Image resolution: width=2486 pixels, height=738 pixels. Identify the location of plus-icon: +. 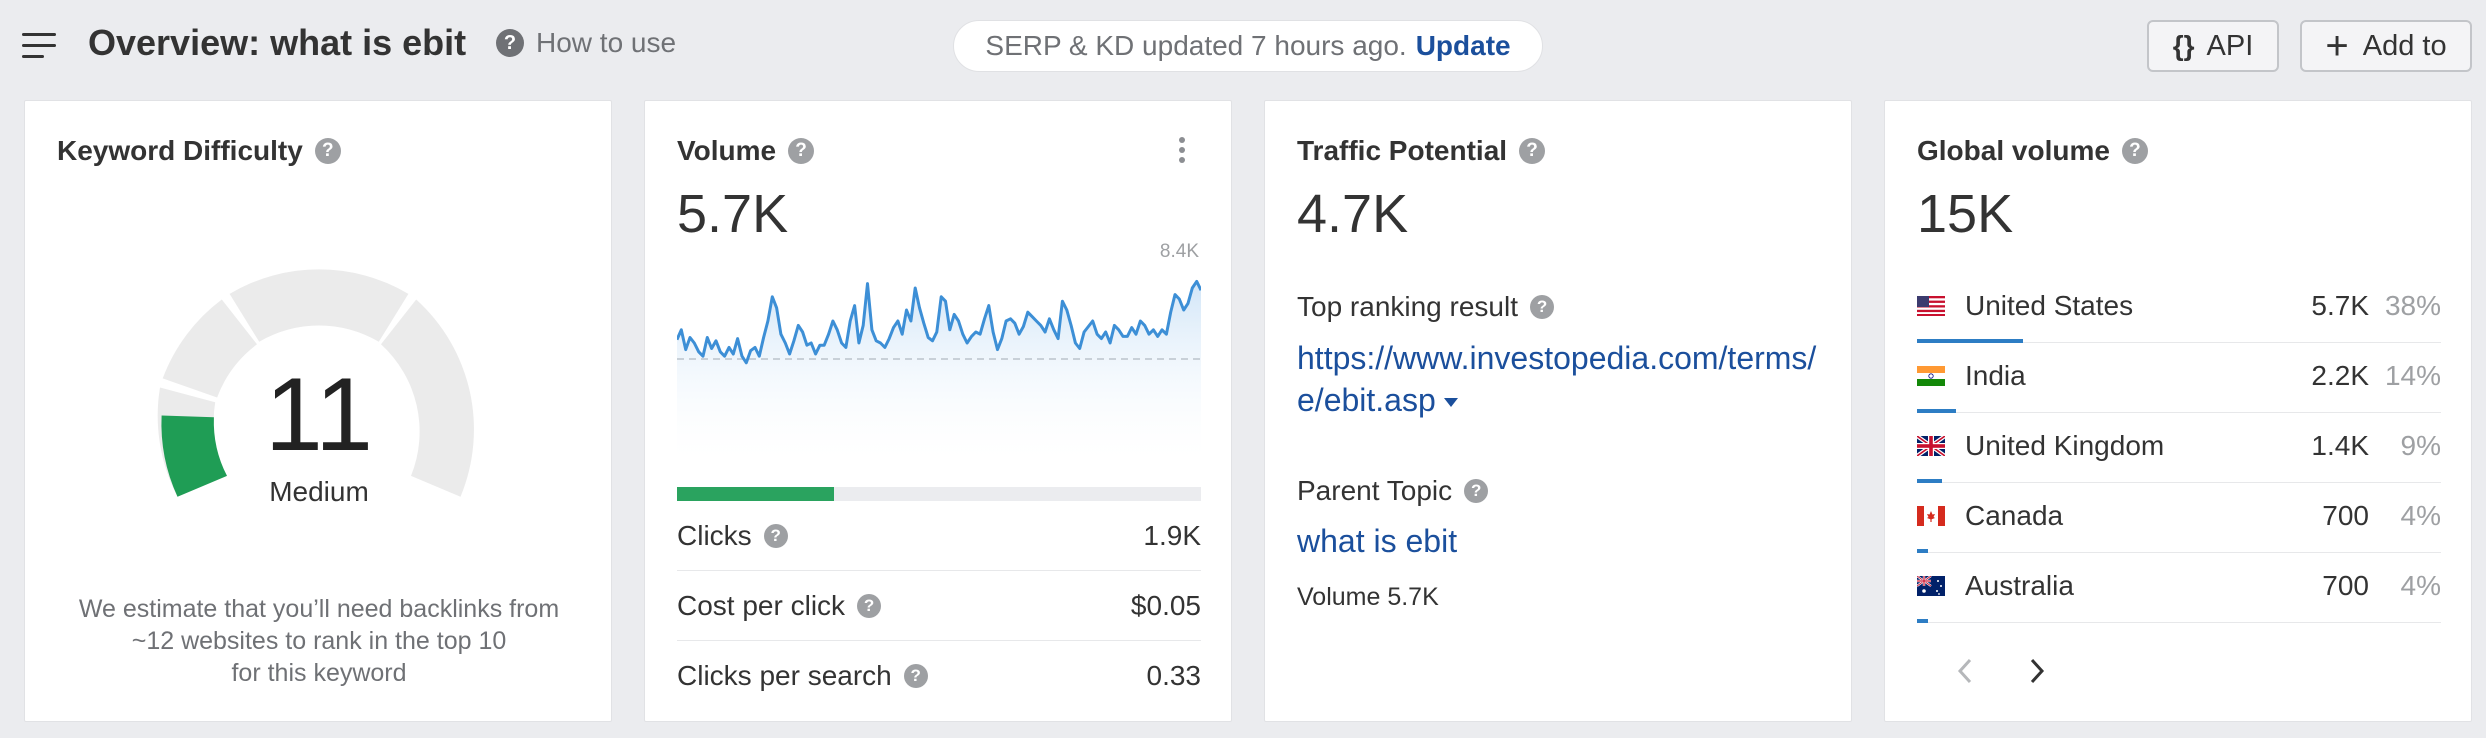
(2337, 46).